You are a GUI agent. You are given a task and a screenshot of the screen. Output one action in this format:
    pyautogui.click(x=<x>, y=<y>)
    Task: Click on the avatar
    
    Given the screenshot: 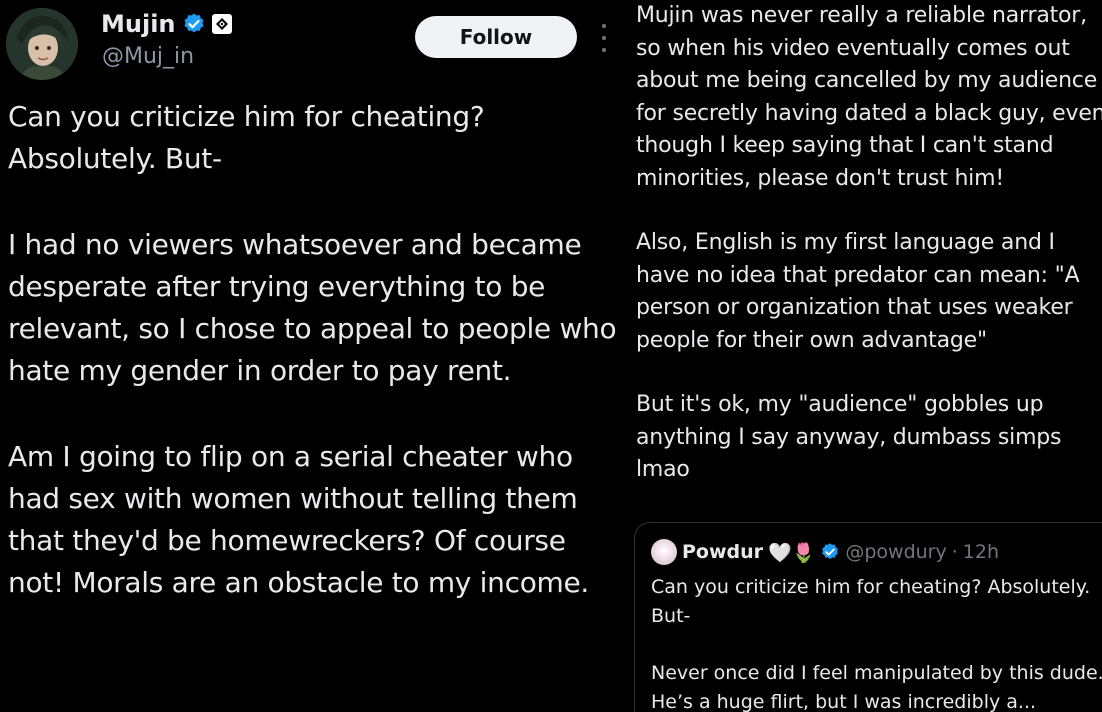 What is the action you would take?
    pyautogui.click(x=42, y=44)
    